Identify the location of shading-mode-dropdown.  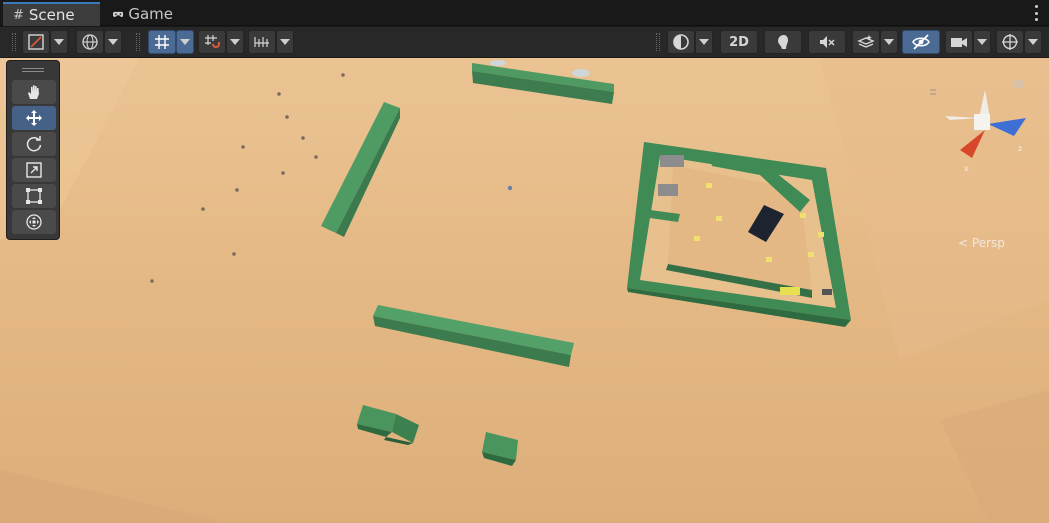
(704, 42).